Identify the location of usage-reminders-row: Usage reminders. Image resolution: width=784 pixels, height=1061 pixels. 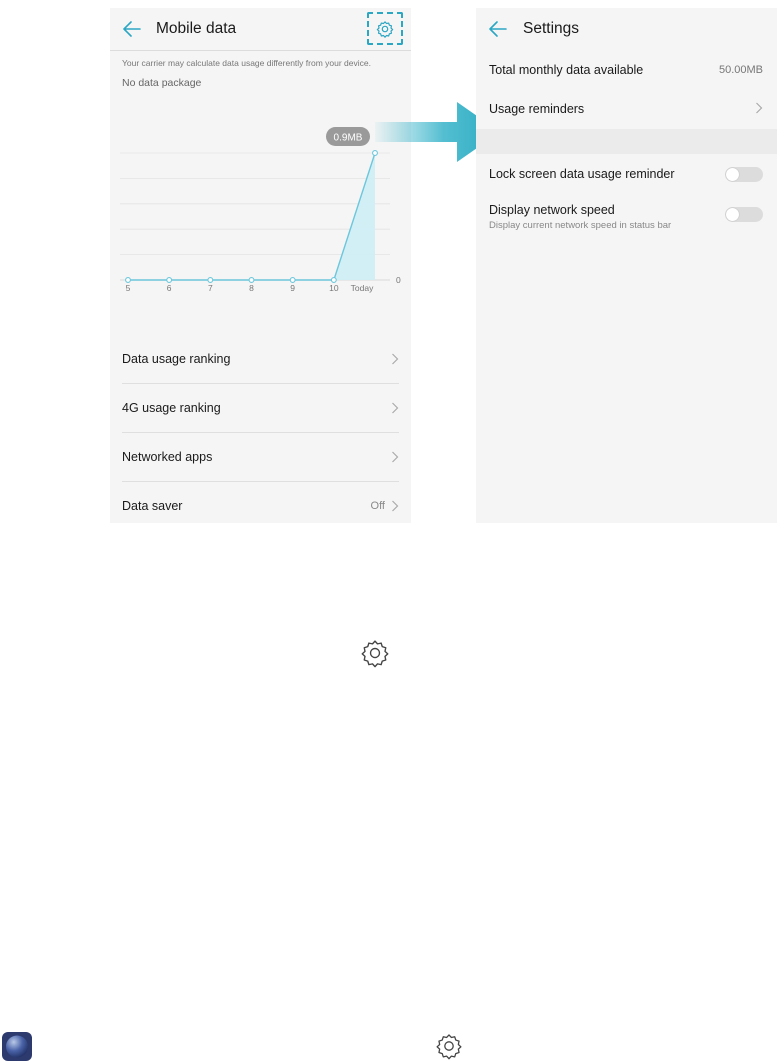
(626, 114).